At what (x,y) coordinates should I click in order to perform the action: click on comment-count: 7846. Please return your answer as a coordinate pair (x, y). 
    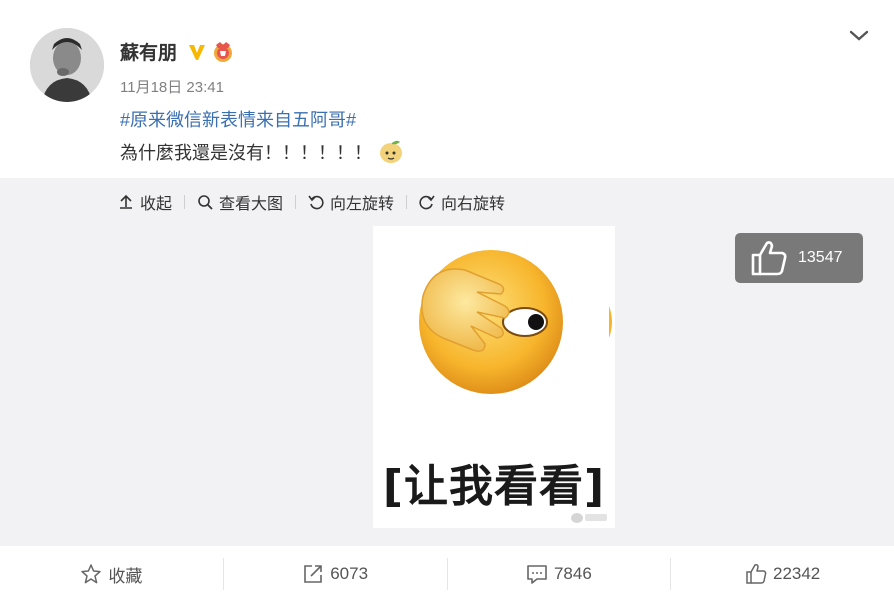
    Looking at the image, I should click on (572, 573).